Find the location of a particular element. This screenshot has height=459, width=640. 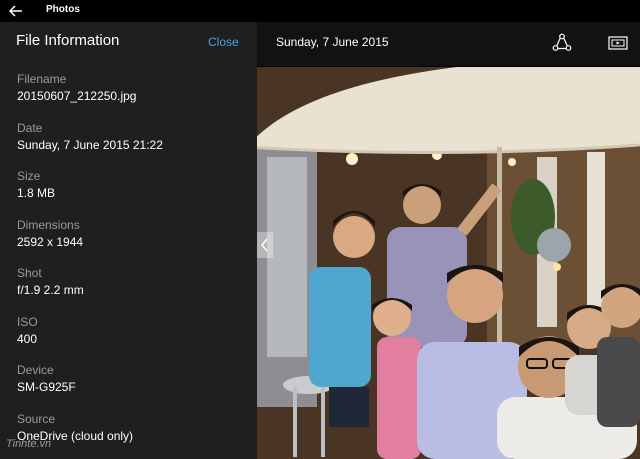

share-icon is located at coordinates (562, 42).